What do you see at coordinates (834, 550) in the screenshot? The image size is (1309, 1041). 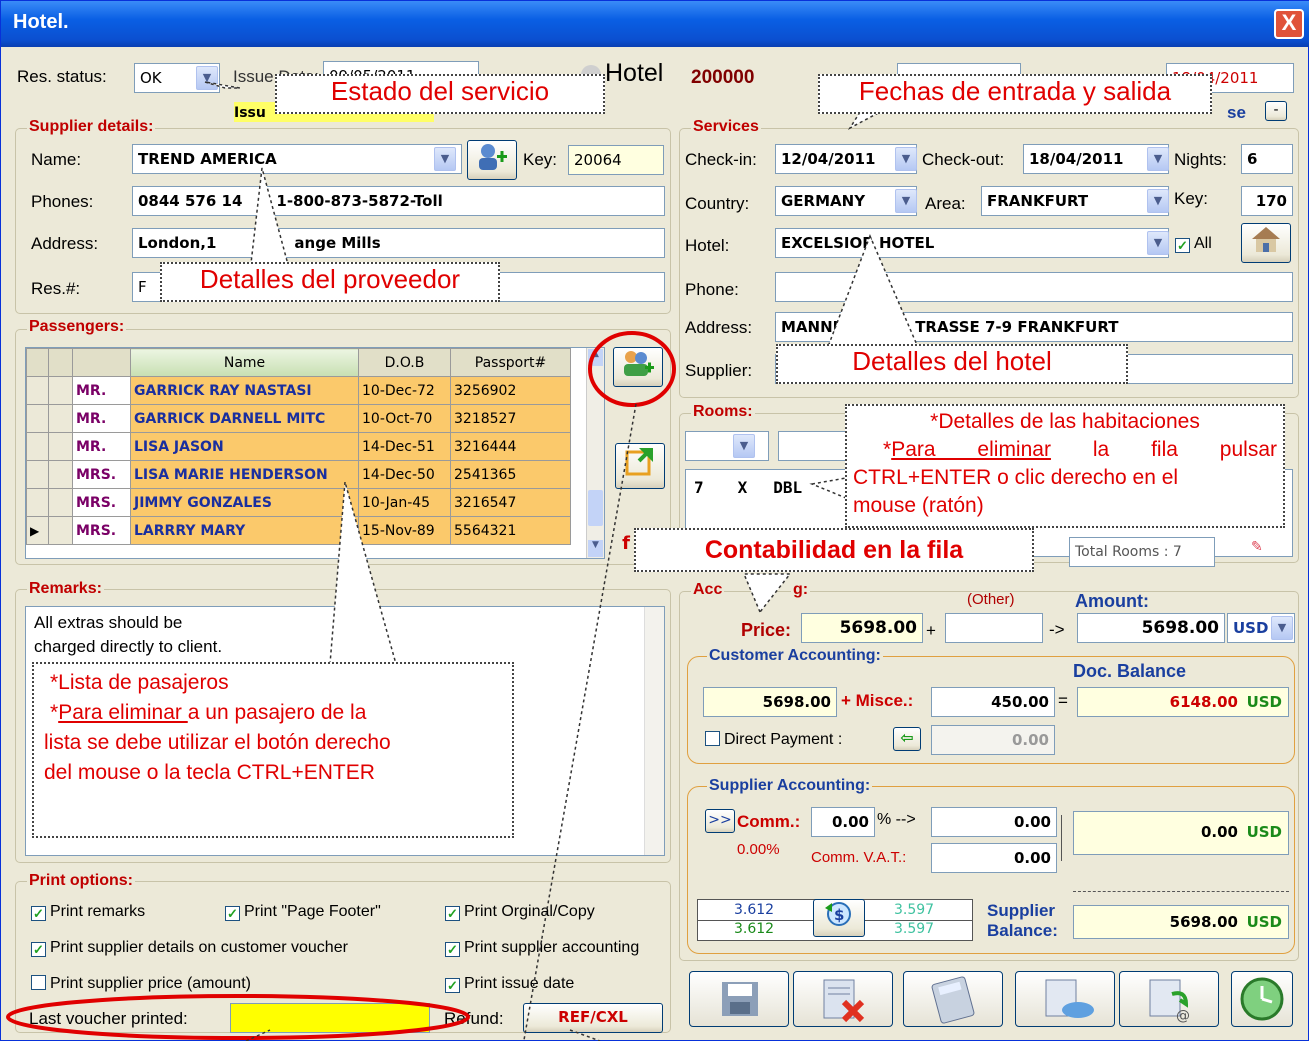 I see `callout-contabilidad: Contabilidad en la fila` at bounding box center [834, 550].